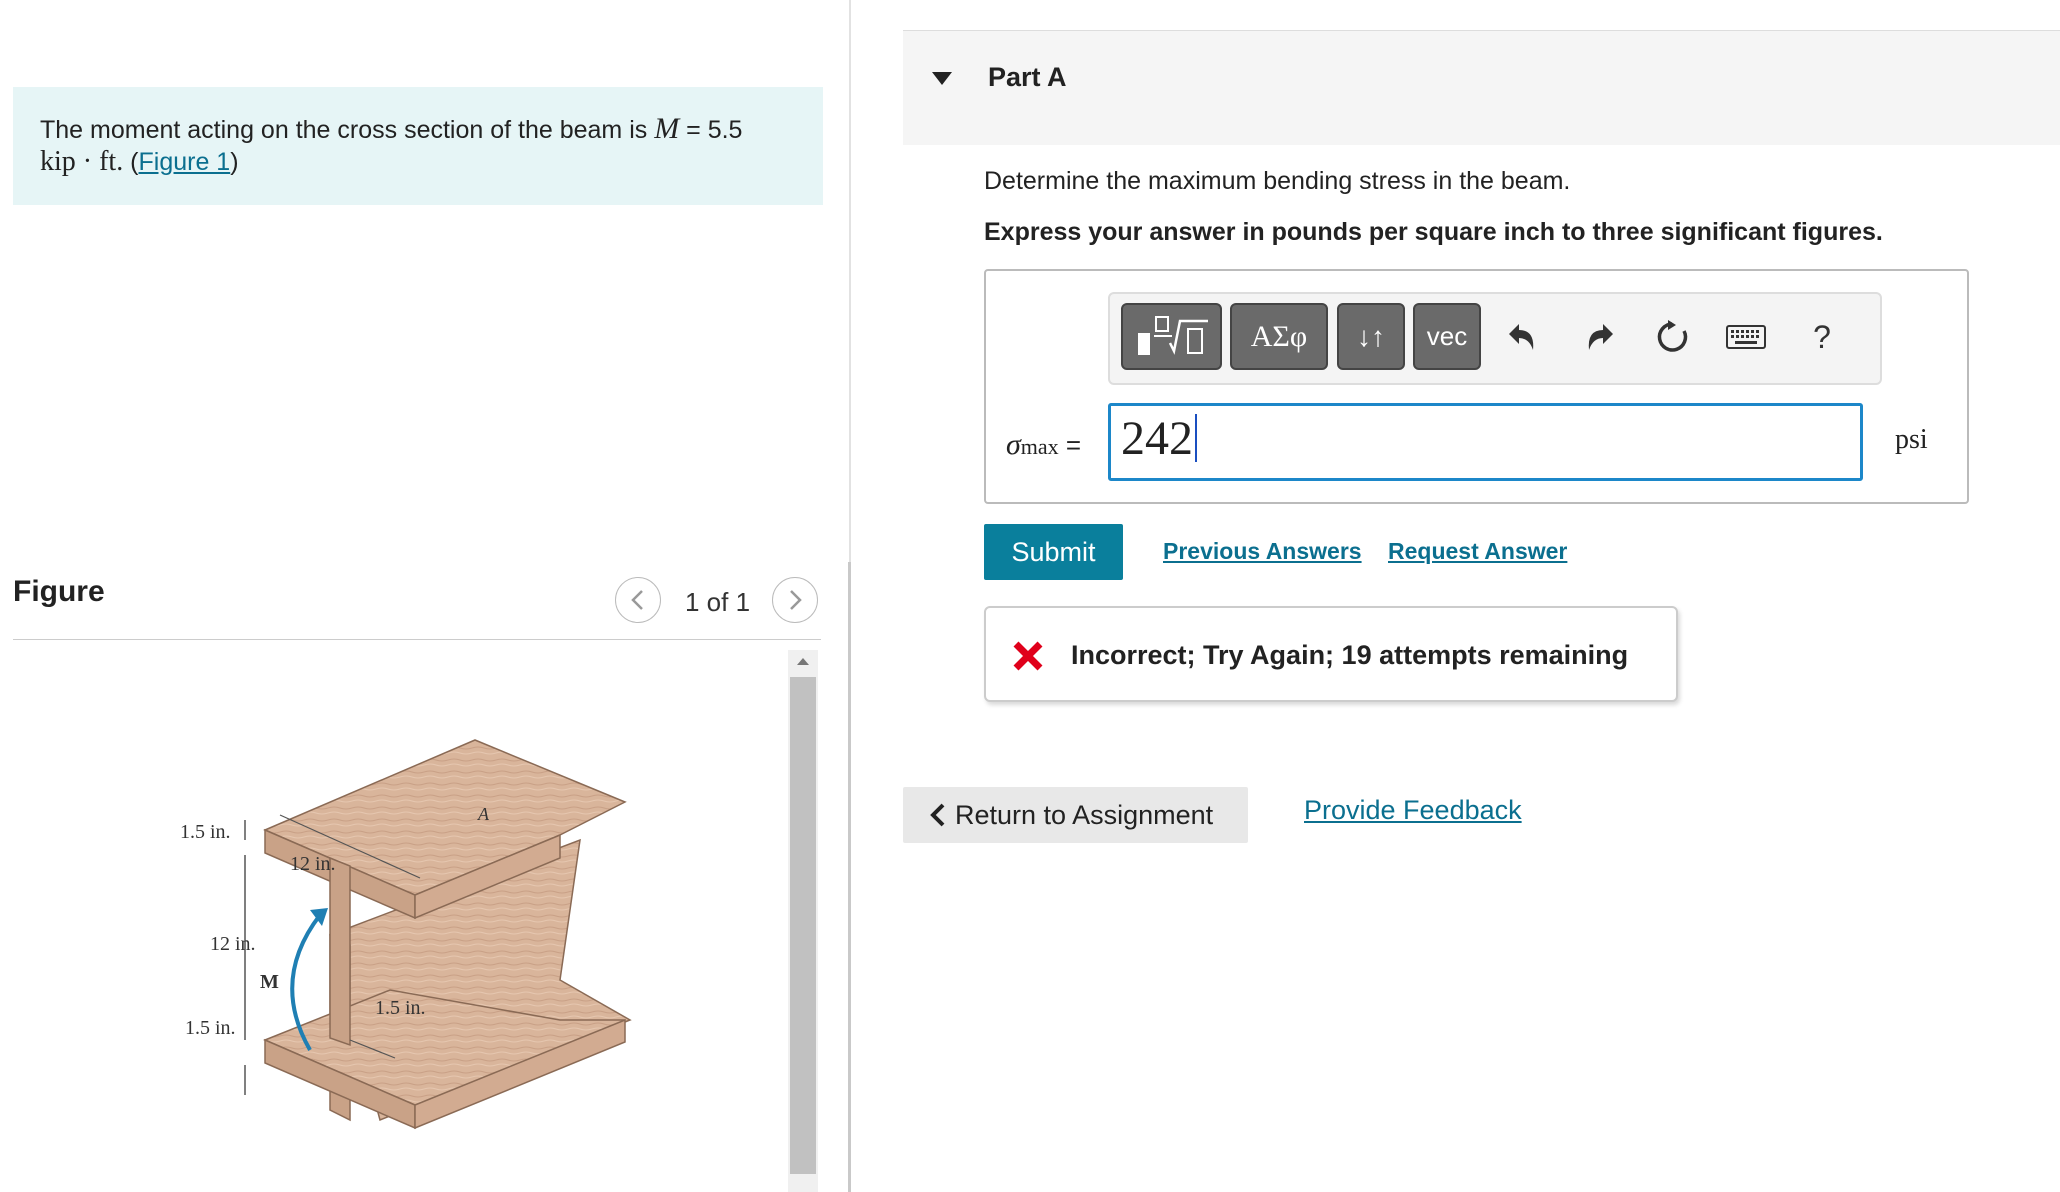  I want to click on redo-icon, so click(1600, 337).